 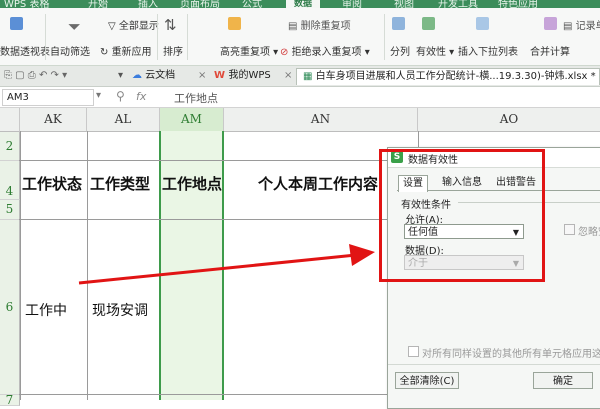 I want to click on arrow-head, so click(x=362, y=255).